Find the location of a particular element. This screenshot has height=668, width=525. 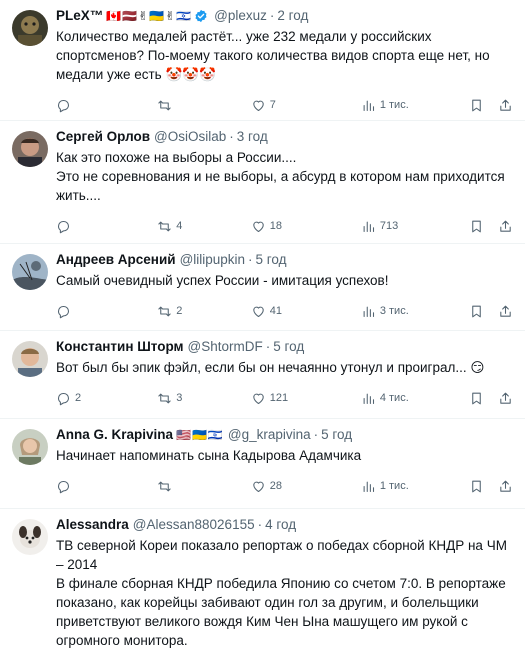

retweet-button: 2 is located at coordinates (203, 311).